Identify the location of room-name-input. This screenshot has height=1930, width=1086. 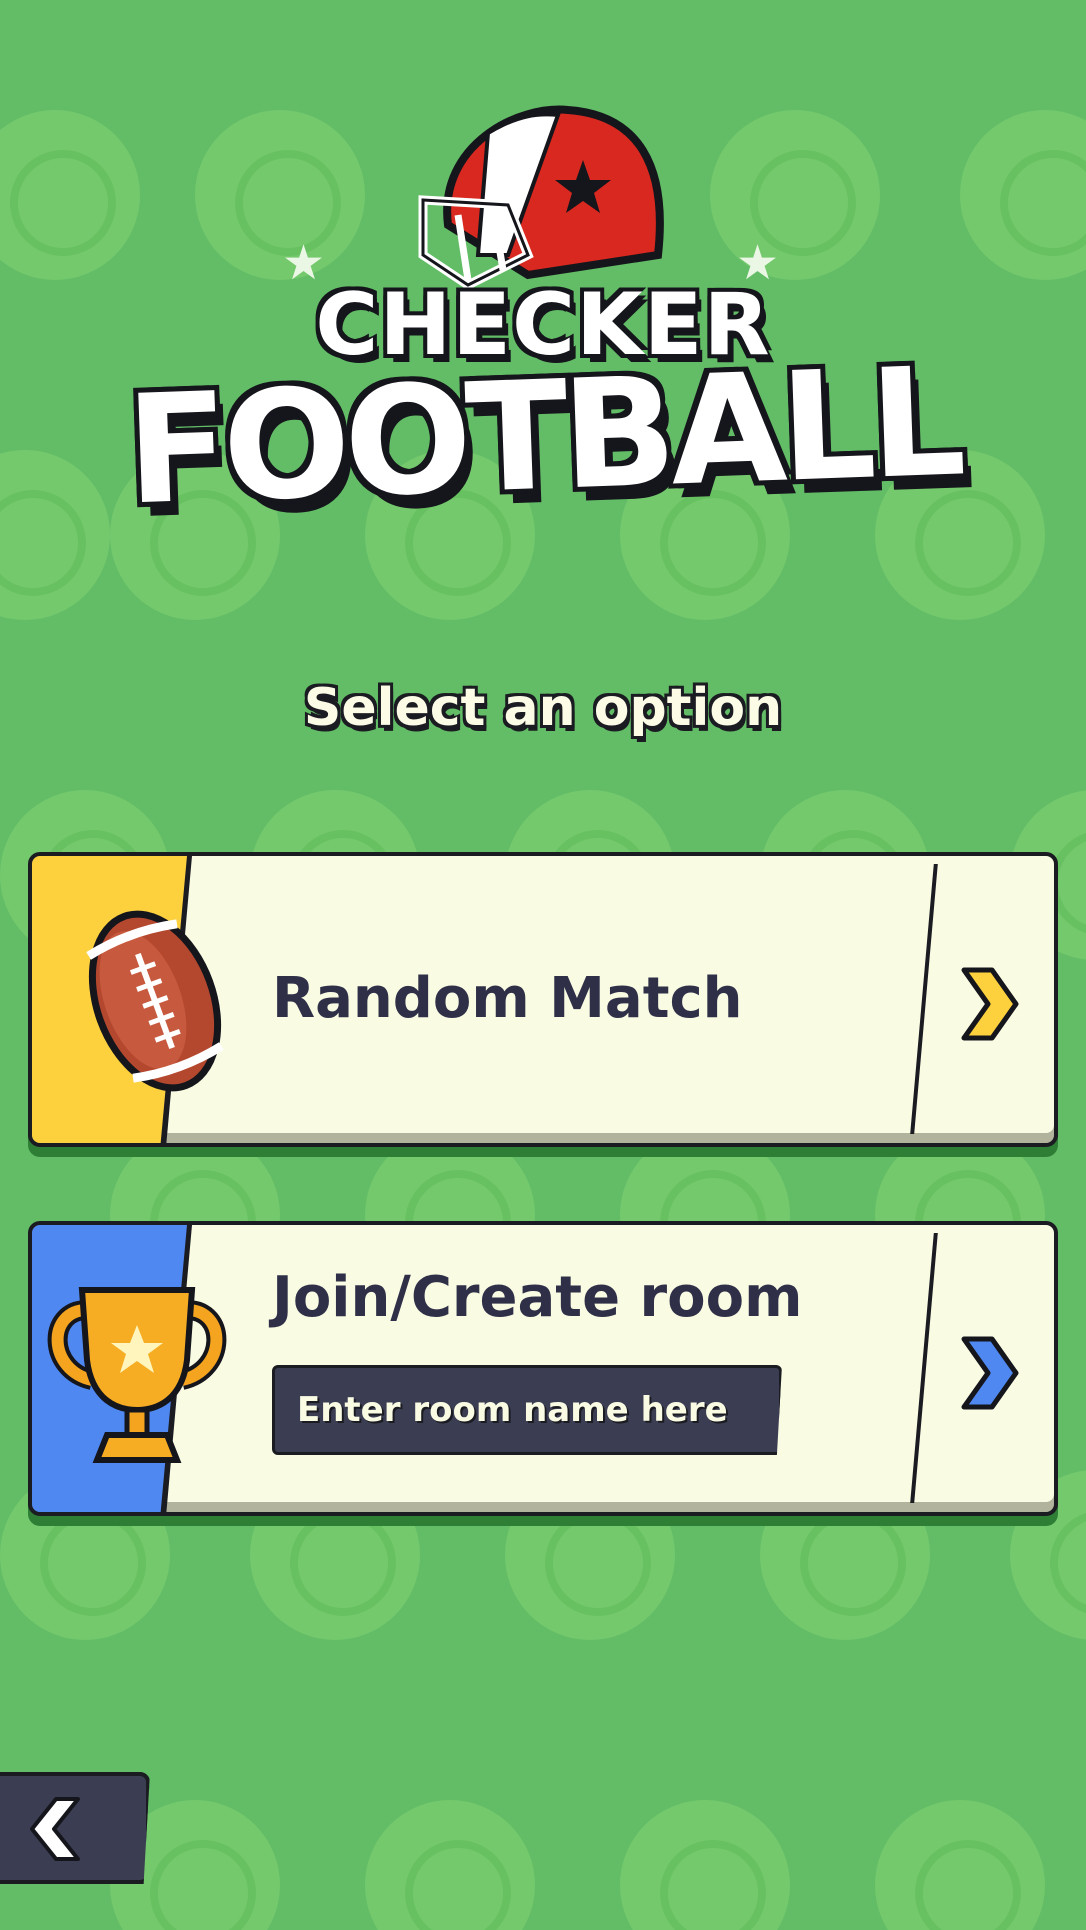
(527, 1410).